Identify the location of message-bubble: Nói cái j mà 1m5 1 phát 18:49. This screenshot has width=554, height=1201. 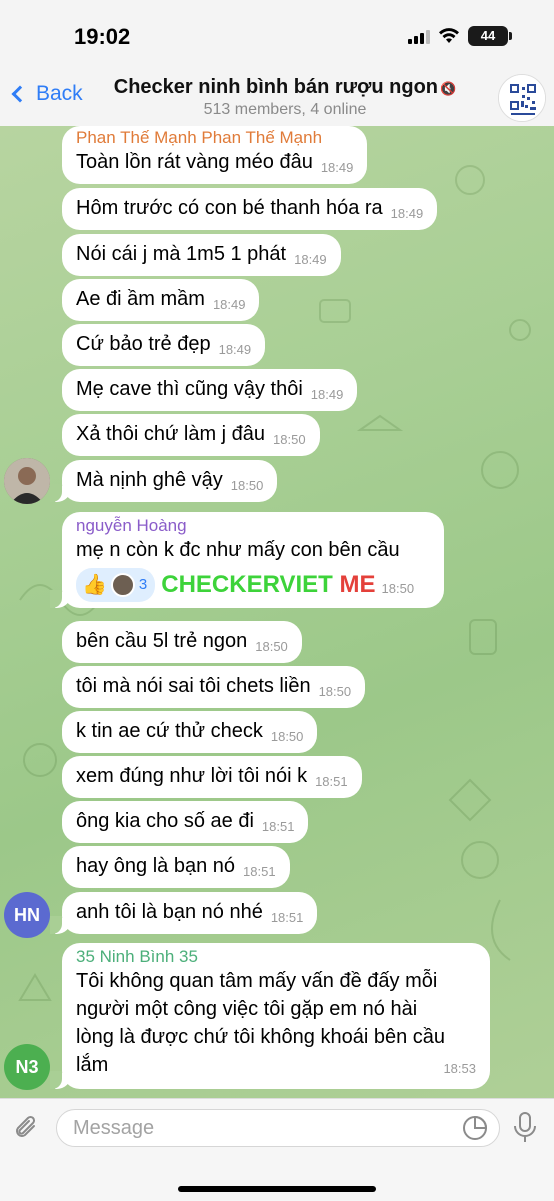
(201, 255).